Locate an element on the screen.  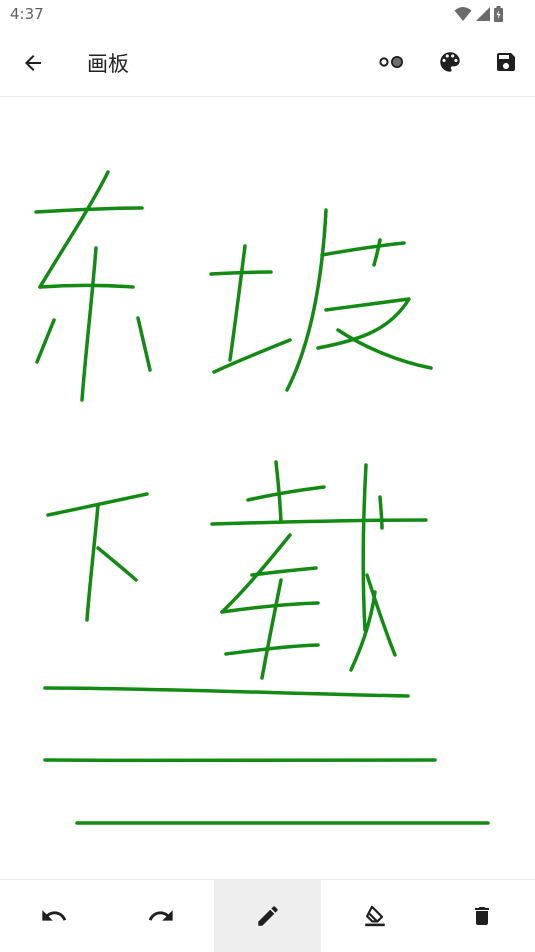
stroke-size-icon is located at coordinates (391, 62).